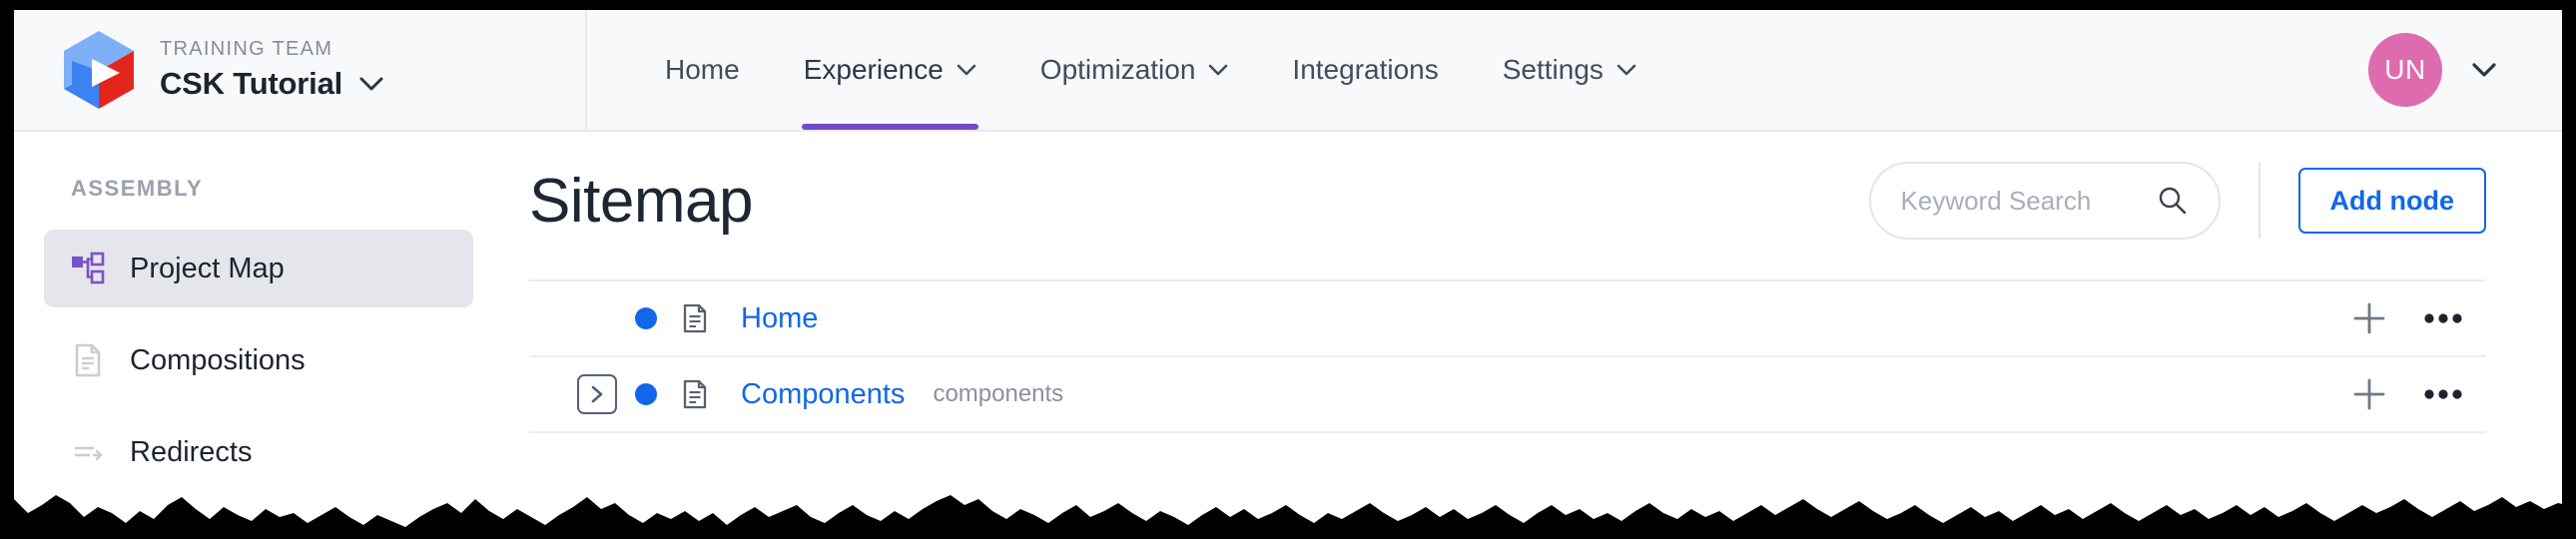 This screenshot has width=2576, height=539. I want to click on nav-item-home: Home, so click(702, 70).